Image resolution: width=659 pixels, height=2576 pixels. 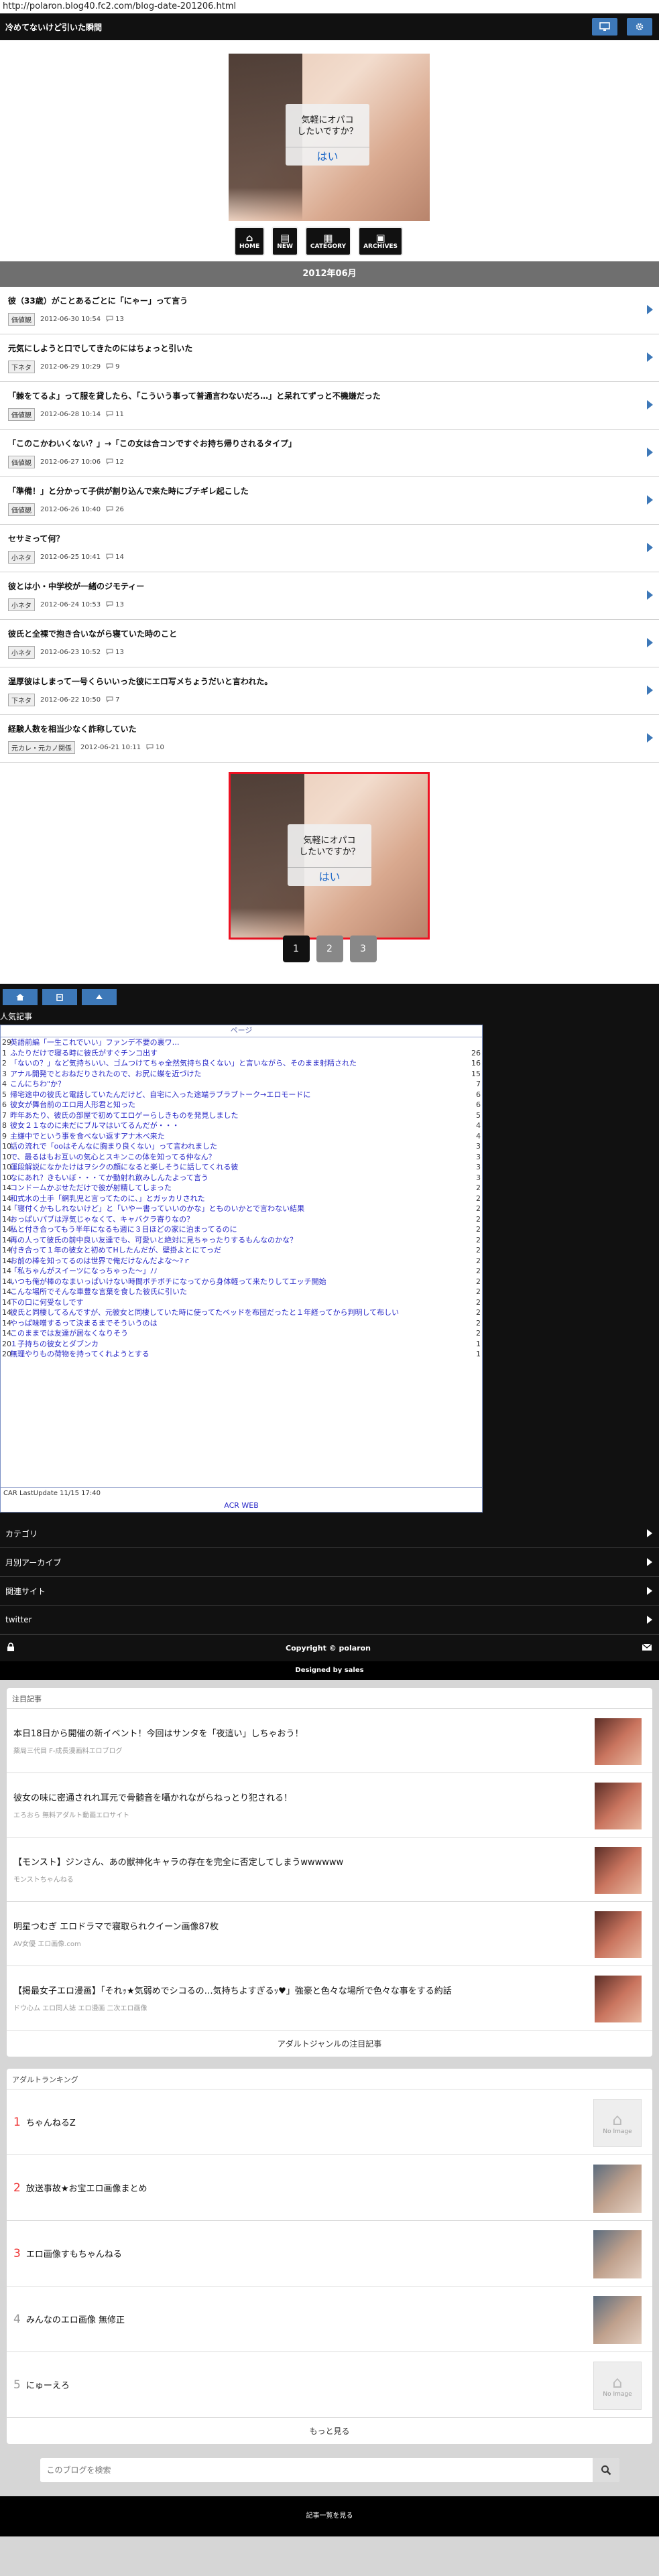 I want to click on ranking-title-link: このままでは友達が居なくなりそう, so click(x=236, y=1333).